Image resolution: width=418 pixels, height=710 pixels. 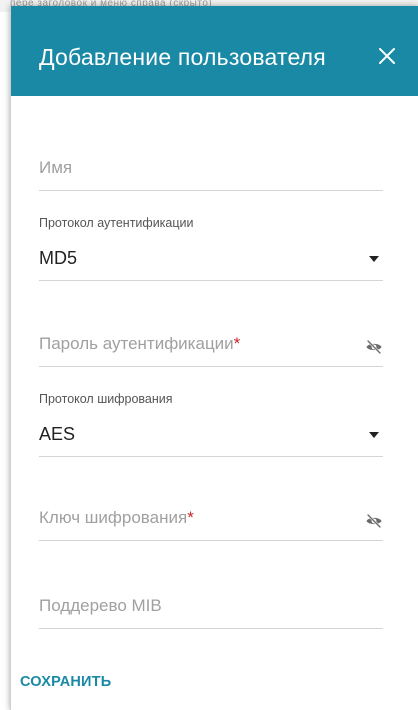 What do you see at coordinates (106, 399) in the screenshot?
I see `privacy-protocol-label: Протокол шифрования` at bounding box center [106, 399].